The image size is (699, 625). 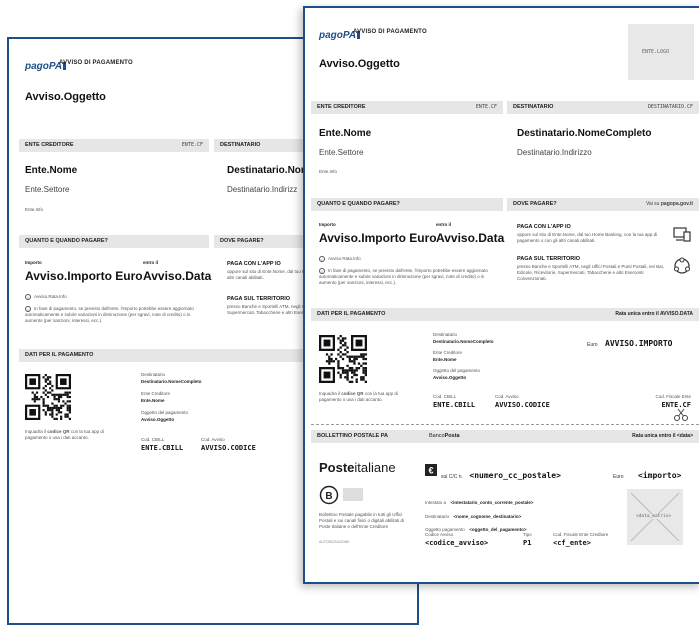 I want to click on bancoposta-label: BancoPosta, so click(x=444, y=436).